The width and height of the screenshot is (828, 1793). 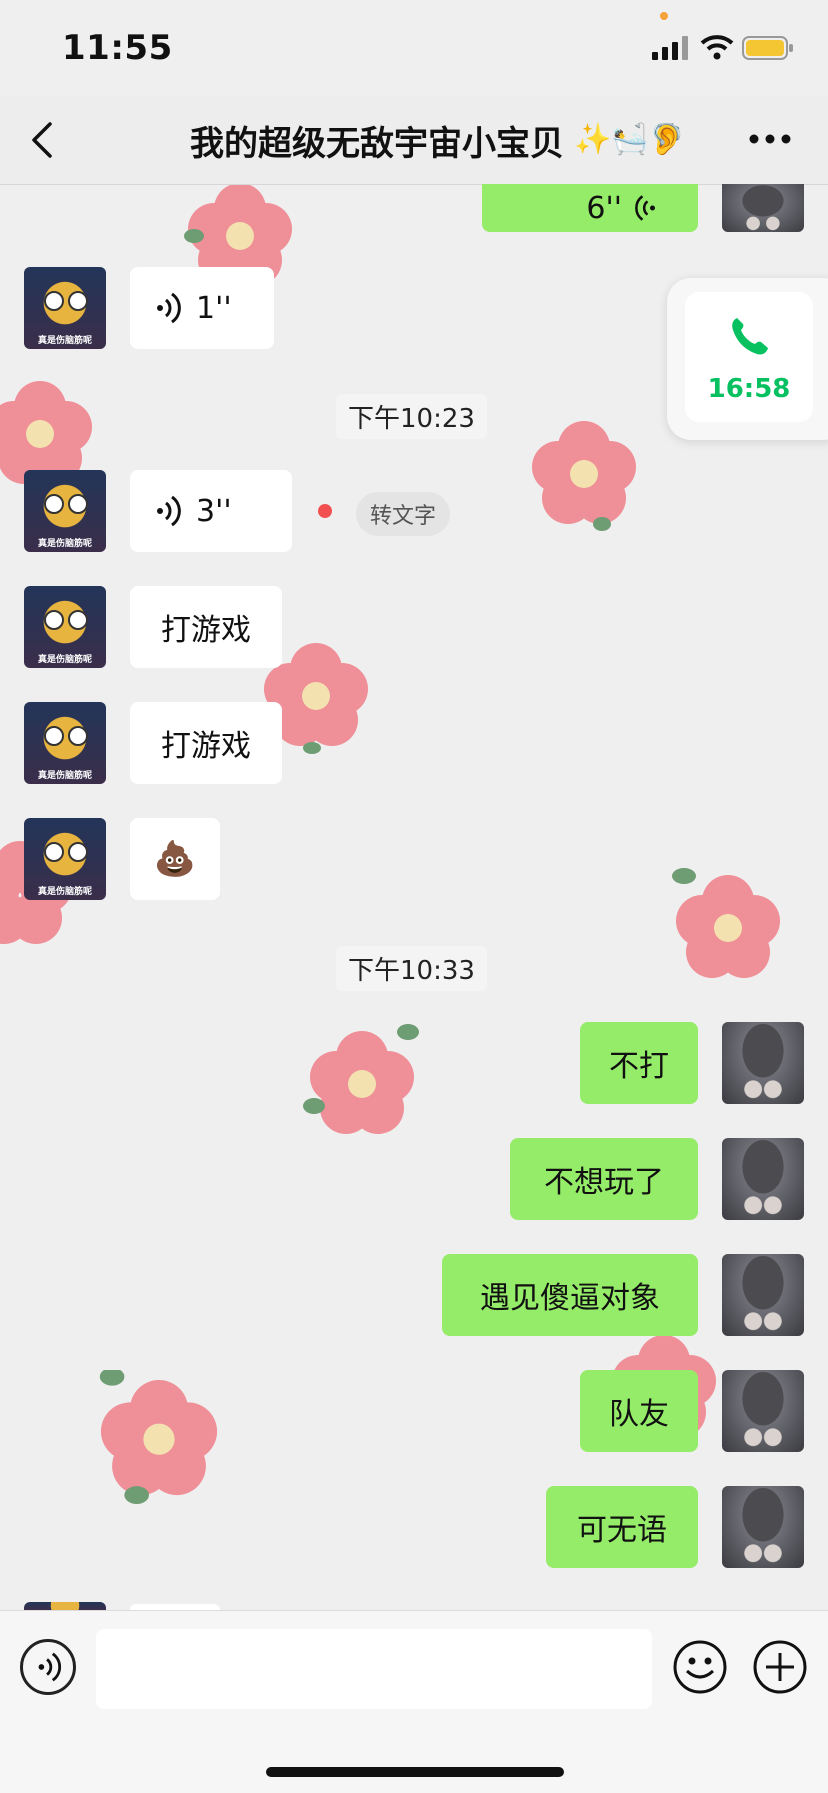 I want to click on voice-input-button, so click(x=48, y=1667).